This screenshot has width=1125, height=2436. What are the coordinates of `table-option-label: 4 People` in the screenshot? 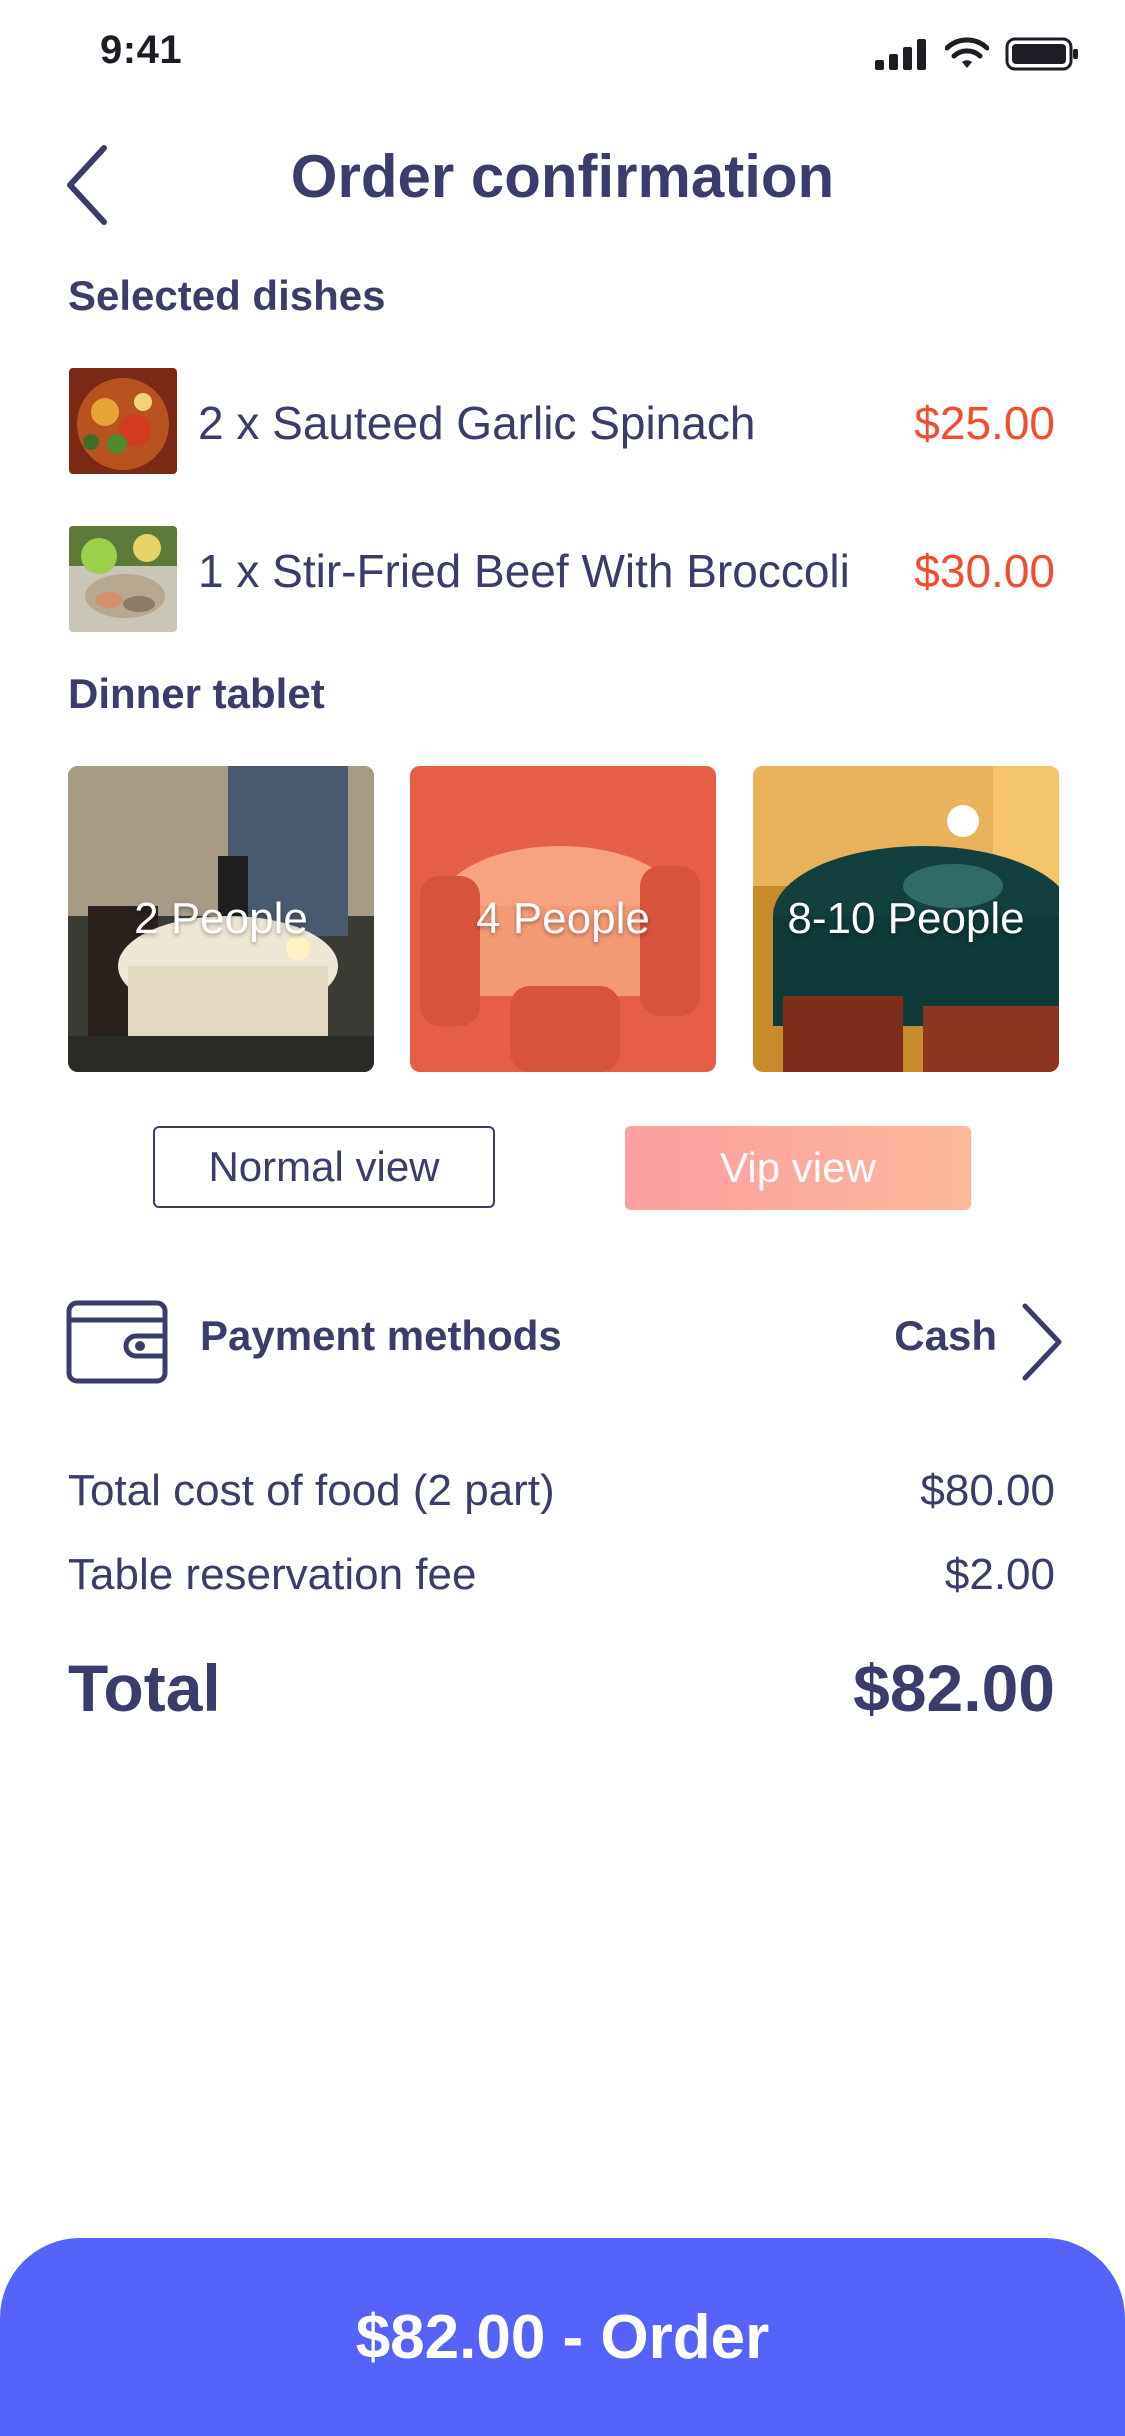 It's located at (563, 918).